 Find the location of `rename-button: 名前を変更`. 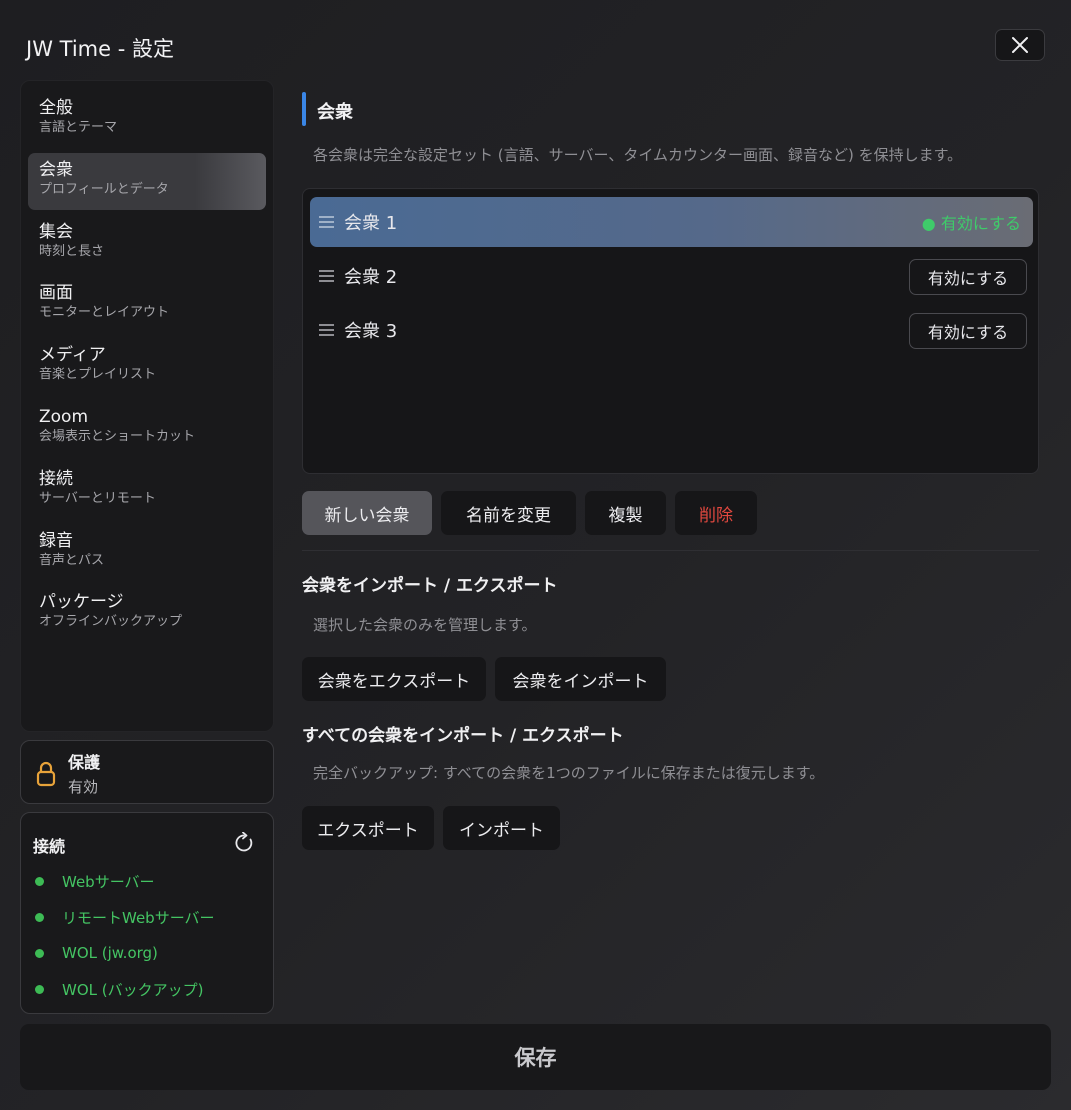

rename-button: 名前を変更 is located at coordinates (508, 513).